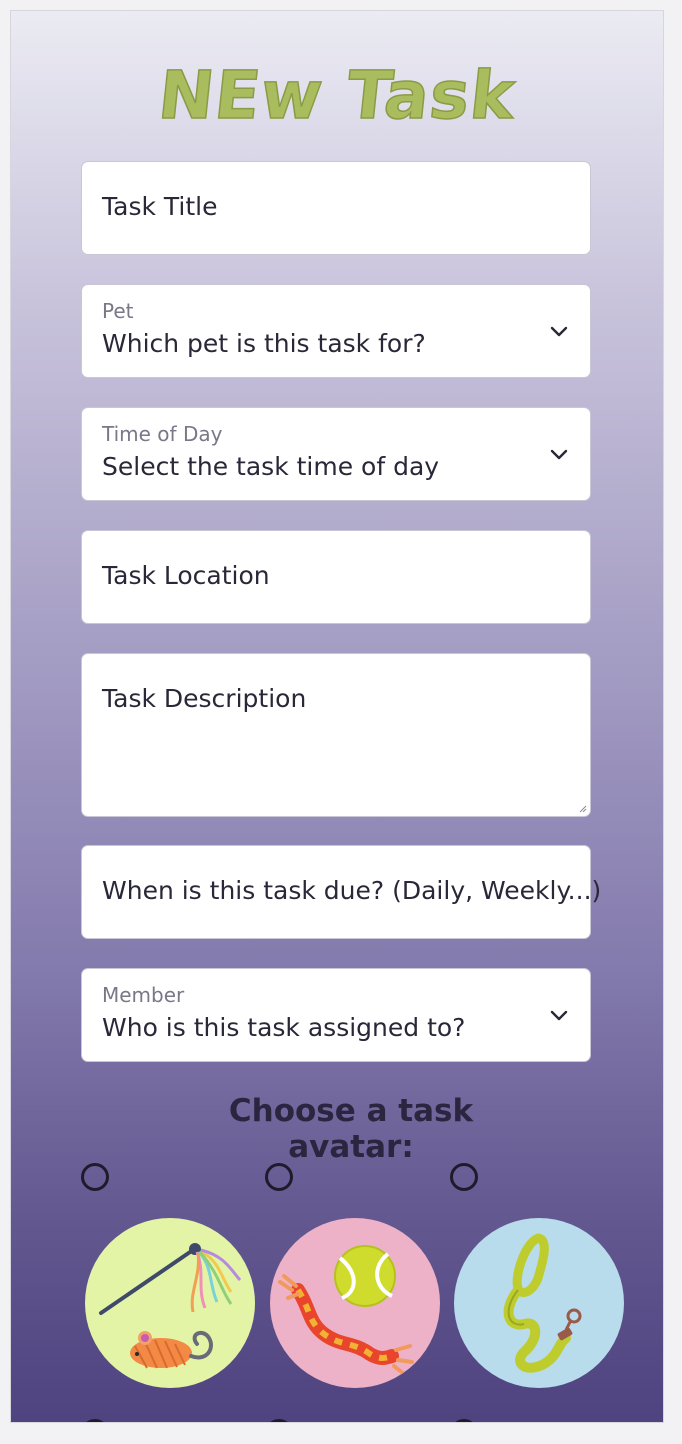 This screenshot has height=1444, width=682. I want to click on task-title-field: Task Title, so click(336, 208).